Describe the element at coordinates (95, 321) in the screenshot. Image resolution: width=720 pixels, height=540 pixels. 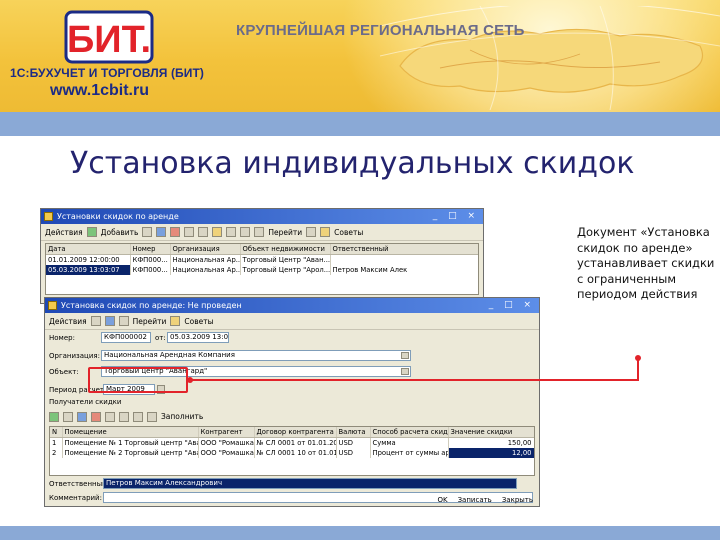
I see `save-icon` at that location.